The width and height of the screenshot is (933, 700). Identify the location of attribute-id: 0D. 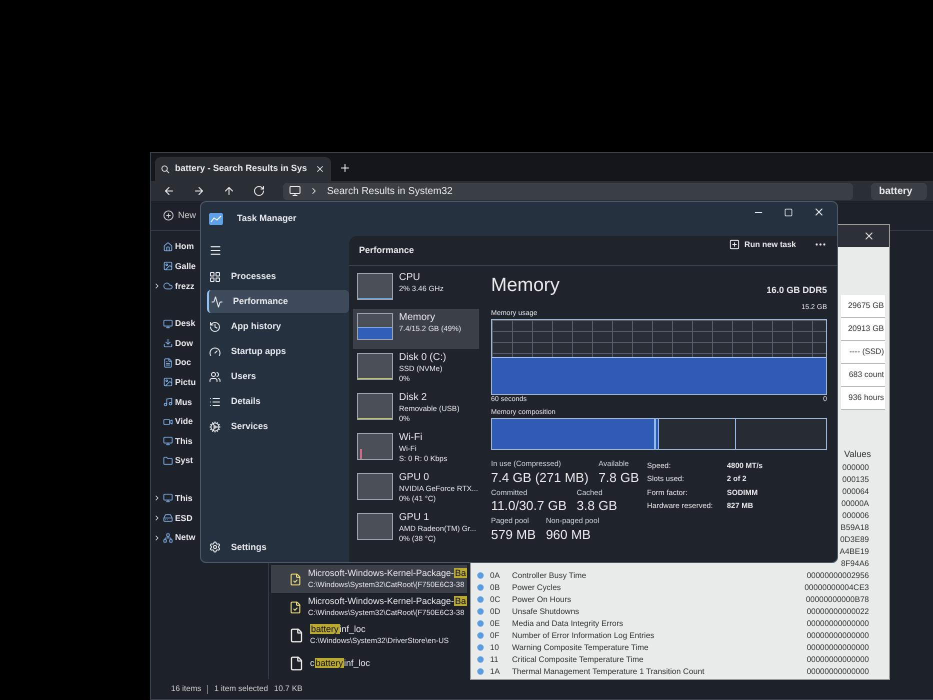
(496, 612).